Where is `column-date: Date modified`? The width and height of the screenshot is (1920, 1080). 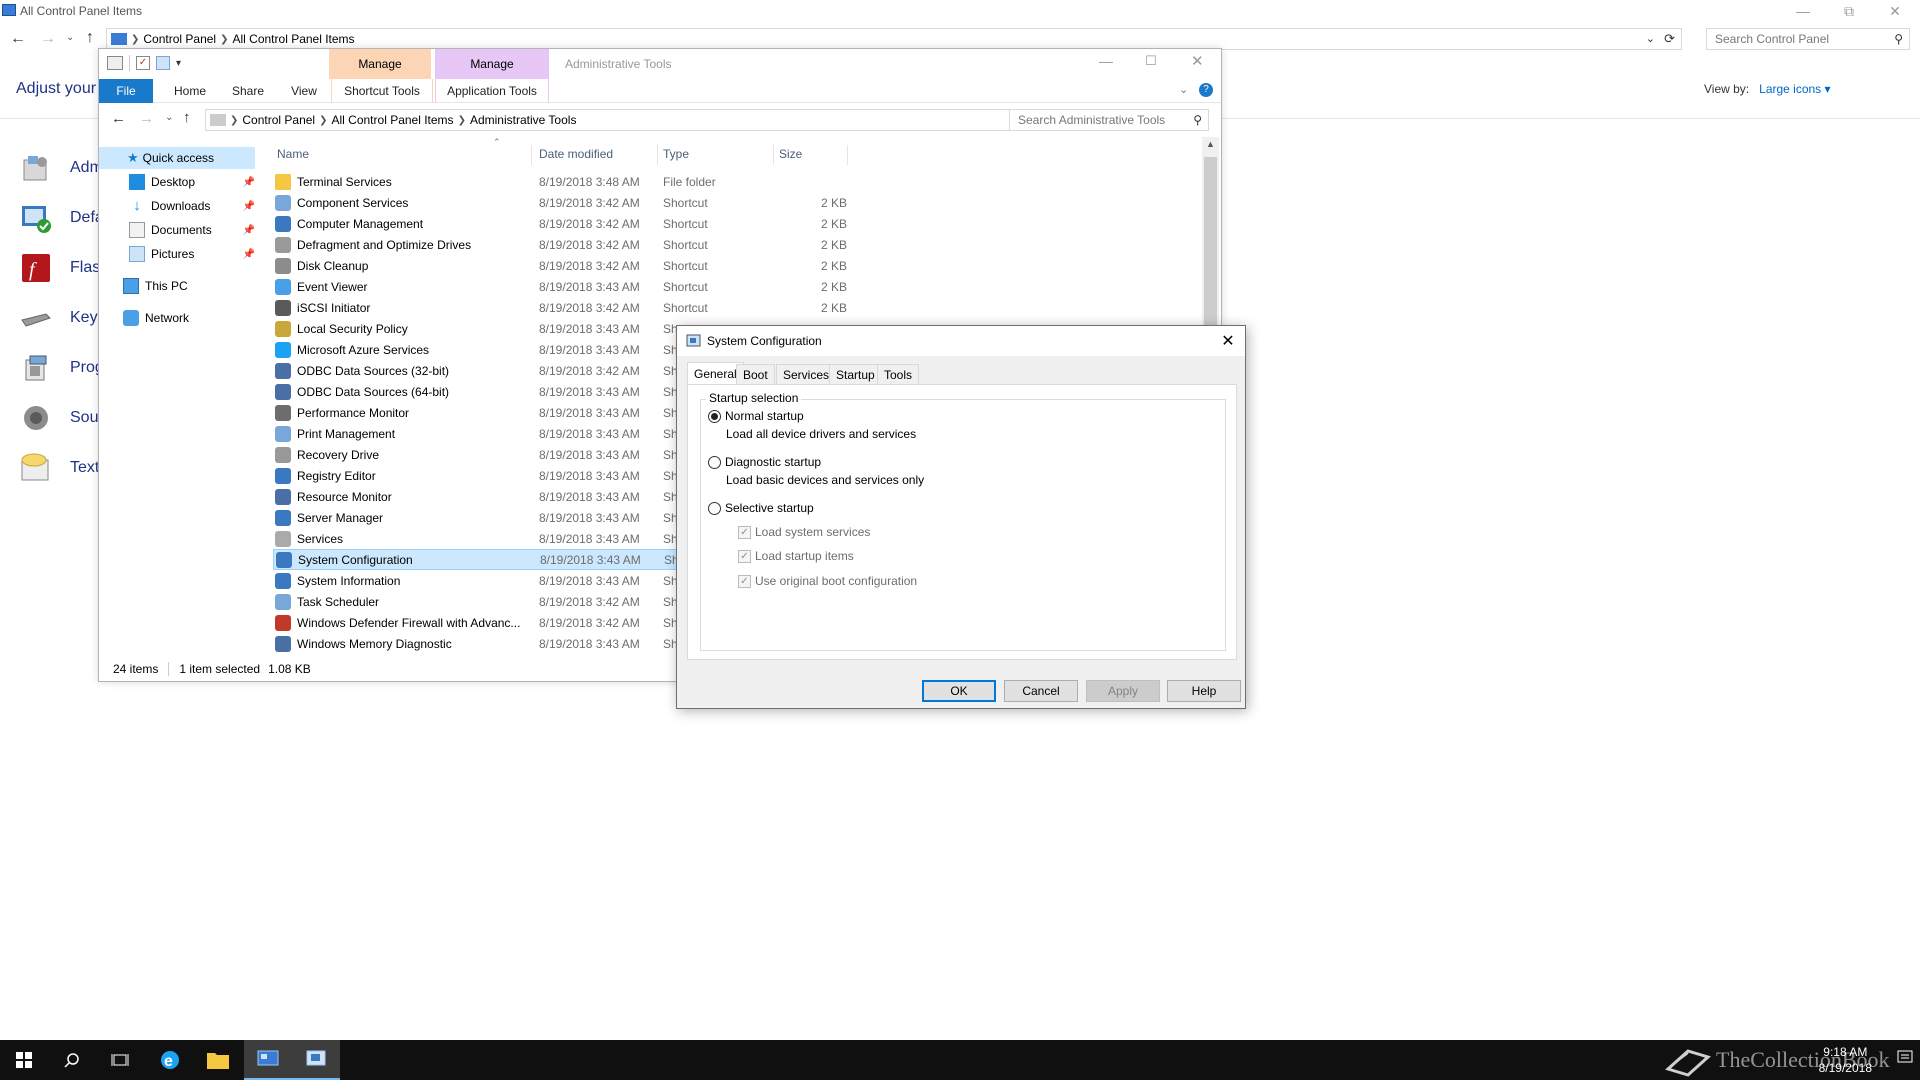
column-date: Date modified is located at coordinates (576, 154).